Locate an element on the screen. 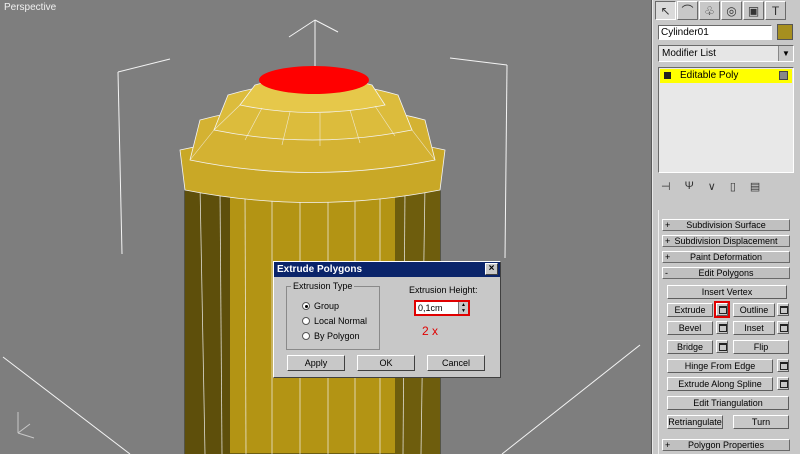  rollout-label: Polygon Properties is located at coordinates (726, 445).